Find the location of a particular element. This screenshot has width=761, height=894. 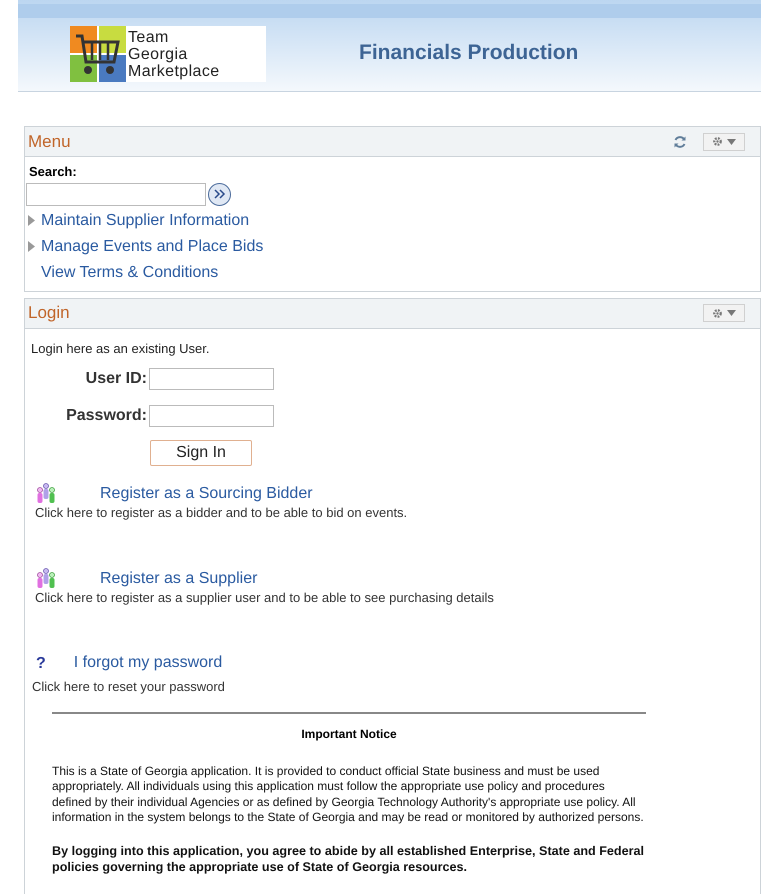

register-link: Register as a Supplier is located at coordinates (179, 579).